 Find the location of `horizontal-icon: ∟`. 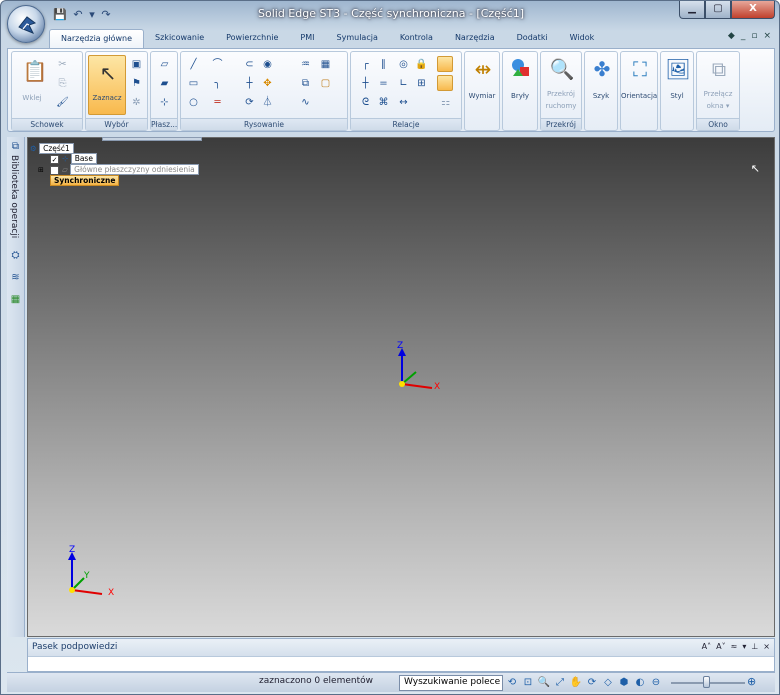

horizontal-icon: ∟ is located at coordinates (403, 83).